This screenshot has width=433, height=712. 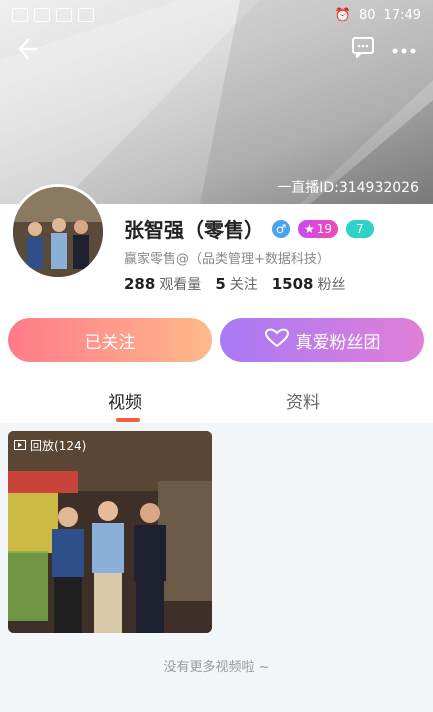 What do you see at coordinates (281, 228) in the screenshot?
I see `male-icon: ♂` at bounding box center [281, 228].